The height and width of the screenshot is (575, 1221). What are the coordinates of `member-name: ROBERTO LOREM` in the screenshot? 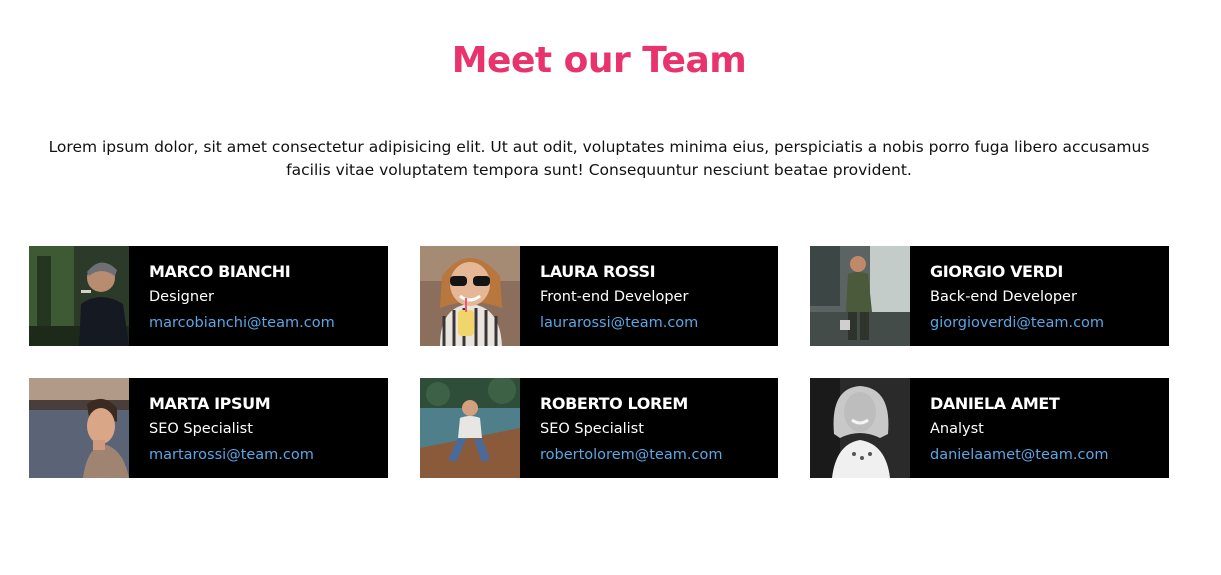 It's located at (614, 403).